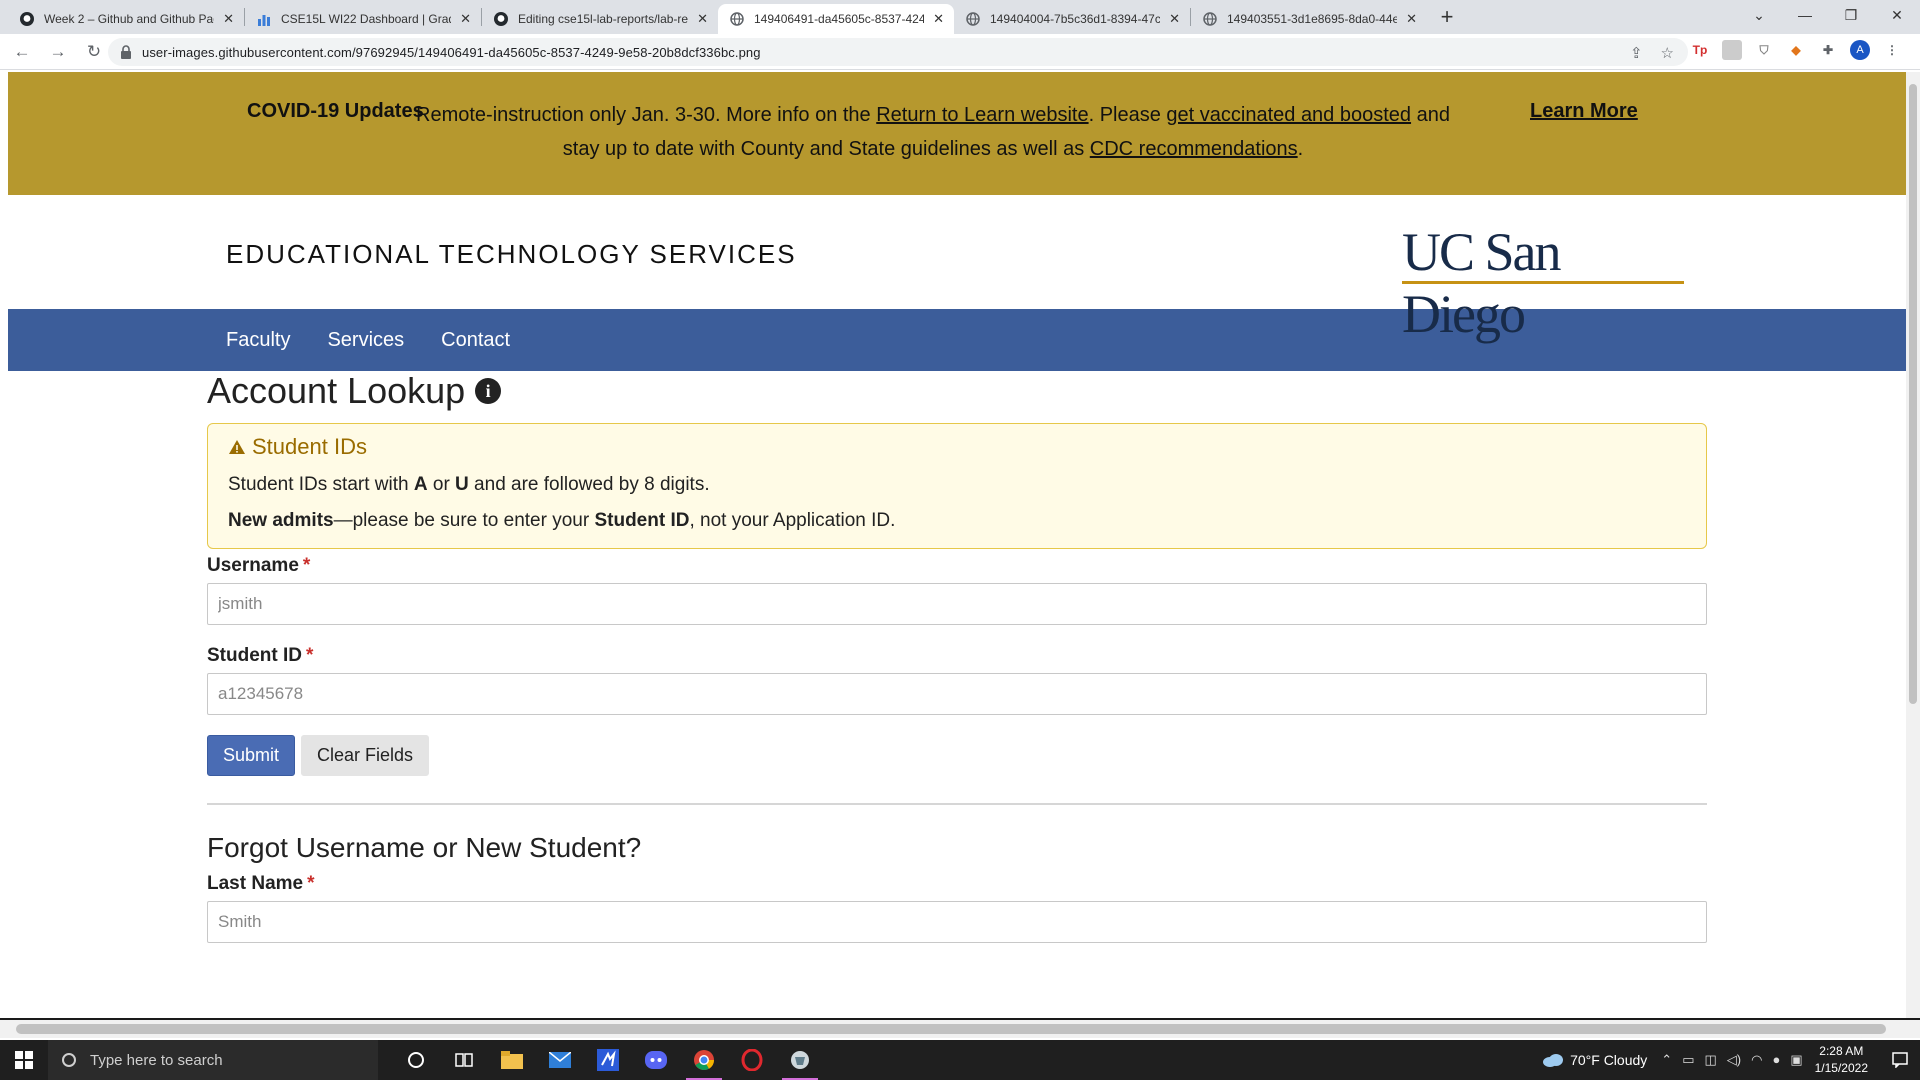 The height and width of the screenshot is (1080, 1920). I want to click on alert-bold: U, so click(462, 484).